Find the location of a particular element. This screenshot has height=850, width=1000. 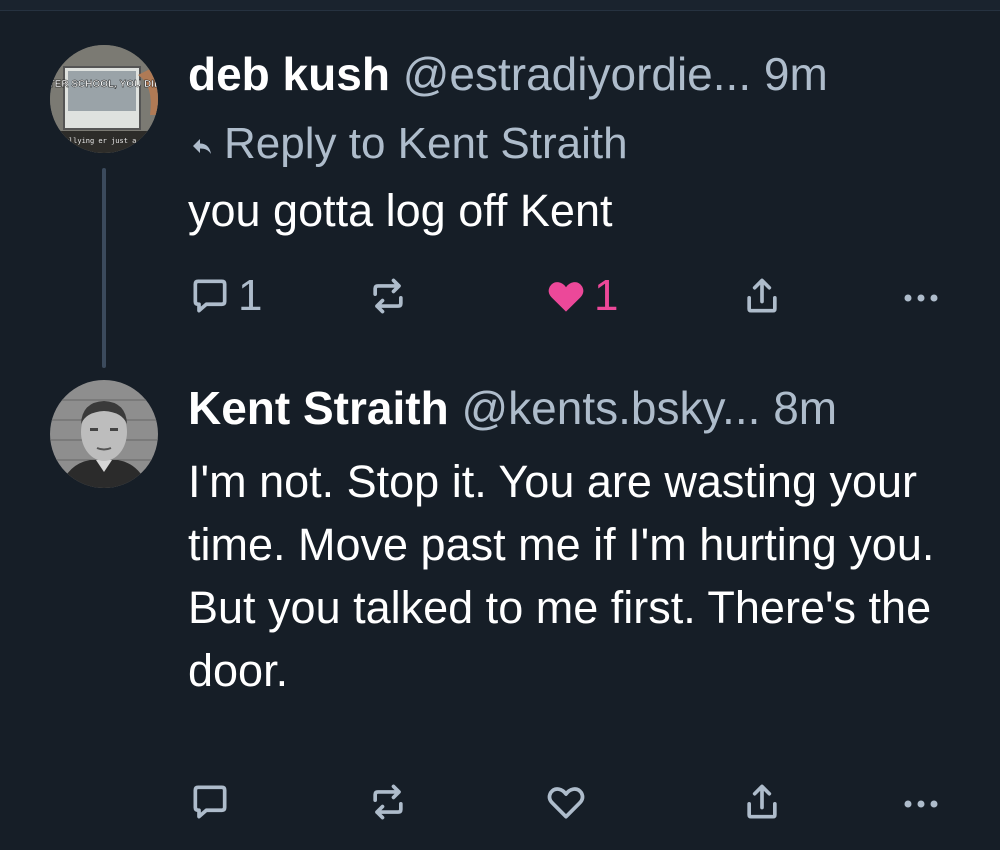

like-button is located at coordinates (569, 802).